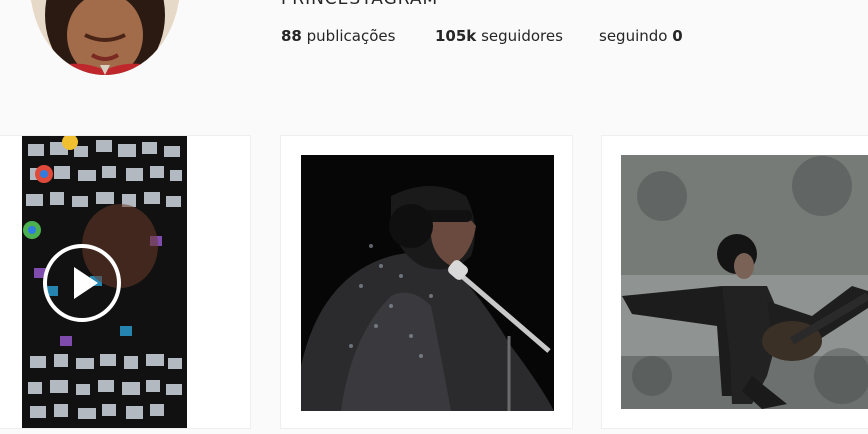 The width and height of the screenshot is (868, 434). Describe the element at coordinates (359, 4) in the screenshot. I see `profile-username: PRINCESTAGRAM` at that location.